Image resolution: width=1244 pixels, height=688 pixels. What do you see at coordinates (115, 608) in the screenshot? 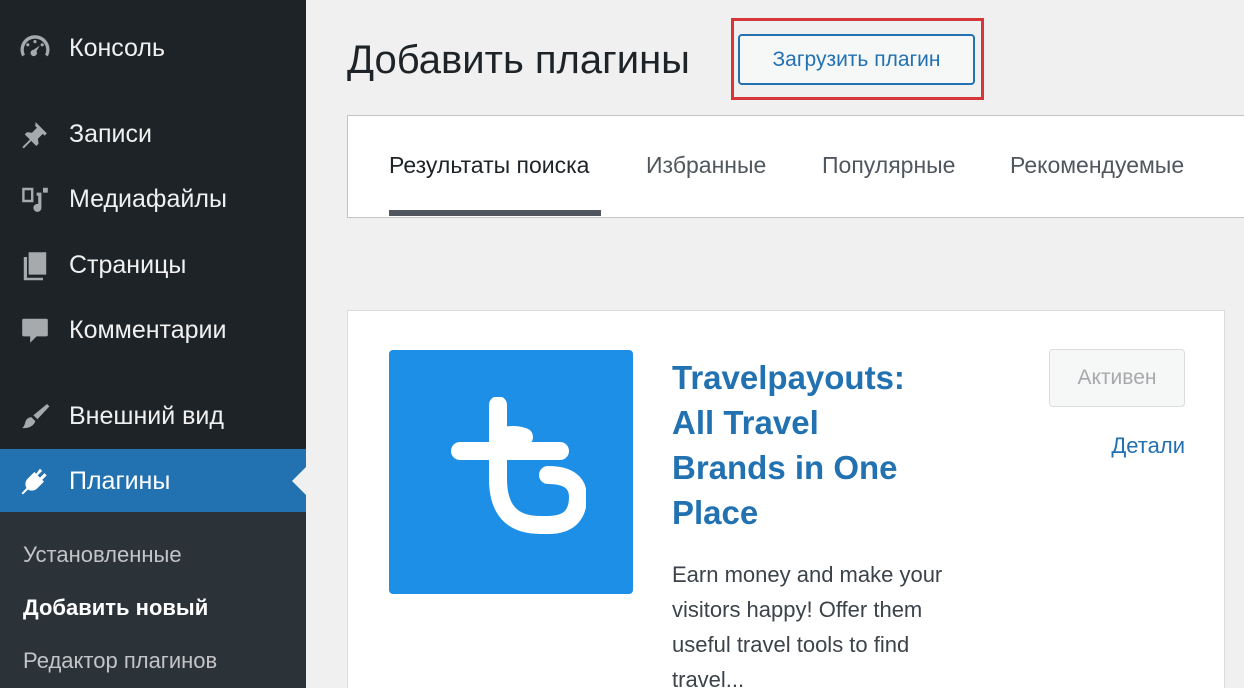
I see `submenu-add-new: Добавить новый` at bounding box center [115, 608].